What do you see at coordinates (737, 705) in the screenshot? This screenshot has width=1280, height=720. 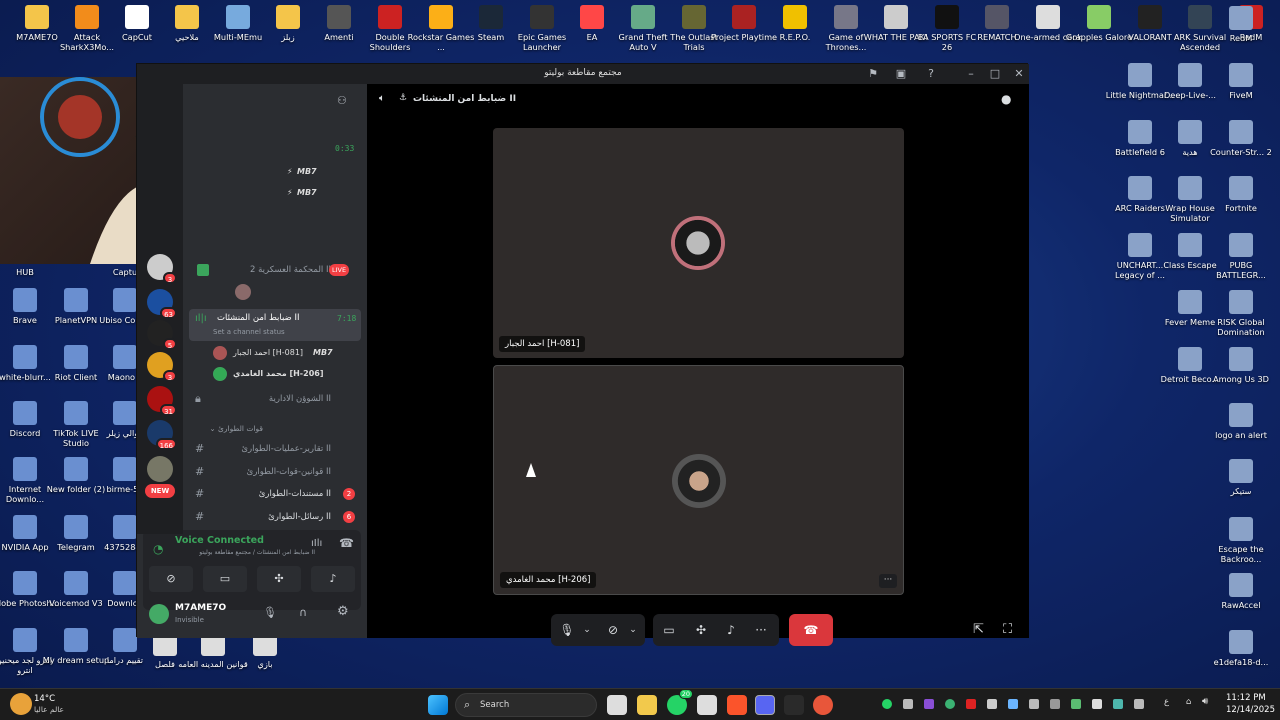 I see `brave-icon` at bounding box center [737, 705].